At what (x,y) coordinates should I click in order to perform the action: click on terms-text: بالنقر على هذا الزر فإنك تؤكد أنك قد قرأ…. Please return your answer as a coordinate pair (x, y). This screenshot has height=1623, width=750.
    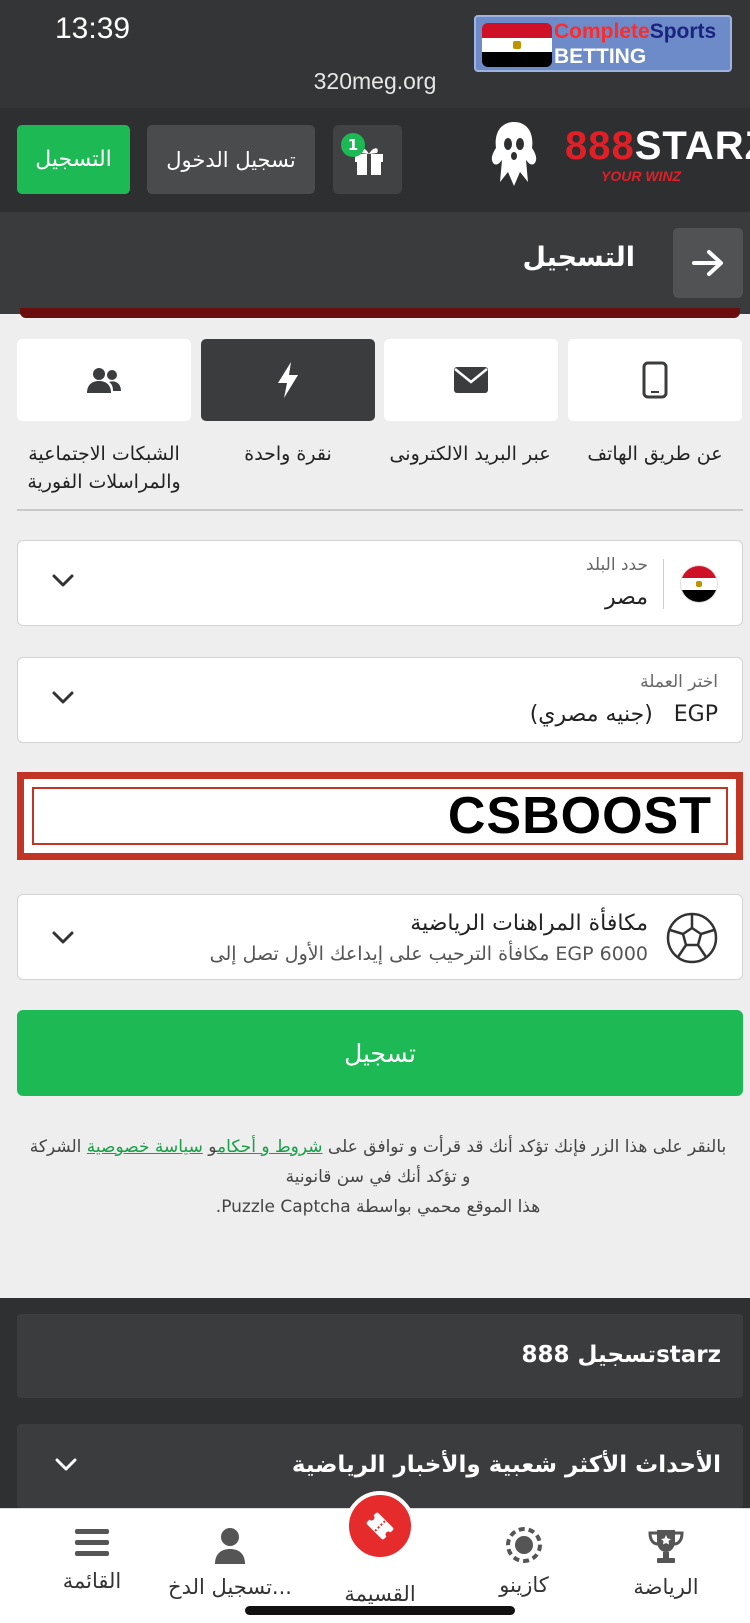
    Looking at the image, I should click on (378, 1177).